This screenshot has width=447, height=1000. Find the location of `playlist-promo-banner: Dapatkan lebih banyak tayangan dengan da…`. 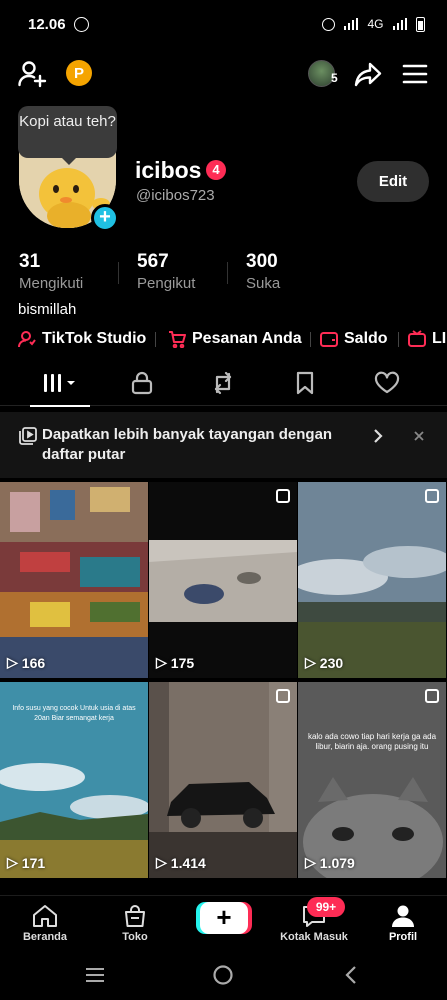

playlist-promo-banner: Dapatkan lebih banyak tayangan dengan da… is located at coordinates (223, 445).